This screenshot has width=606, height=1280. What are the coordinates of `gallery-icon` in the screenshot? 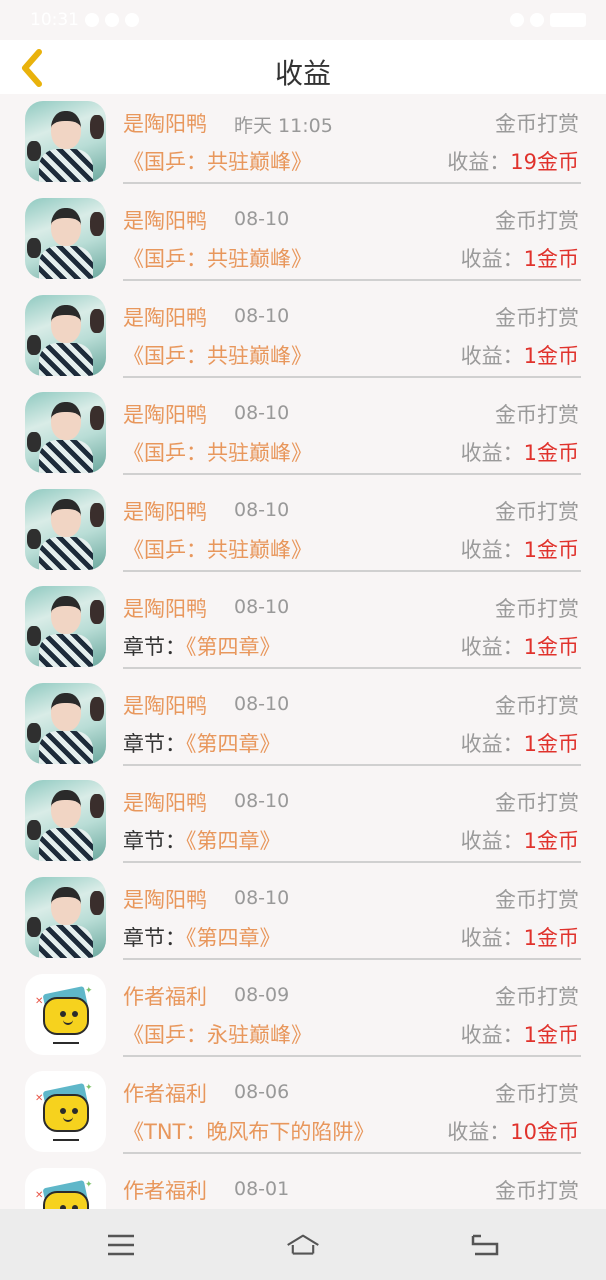 It's located at (112, 20).